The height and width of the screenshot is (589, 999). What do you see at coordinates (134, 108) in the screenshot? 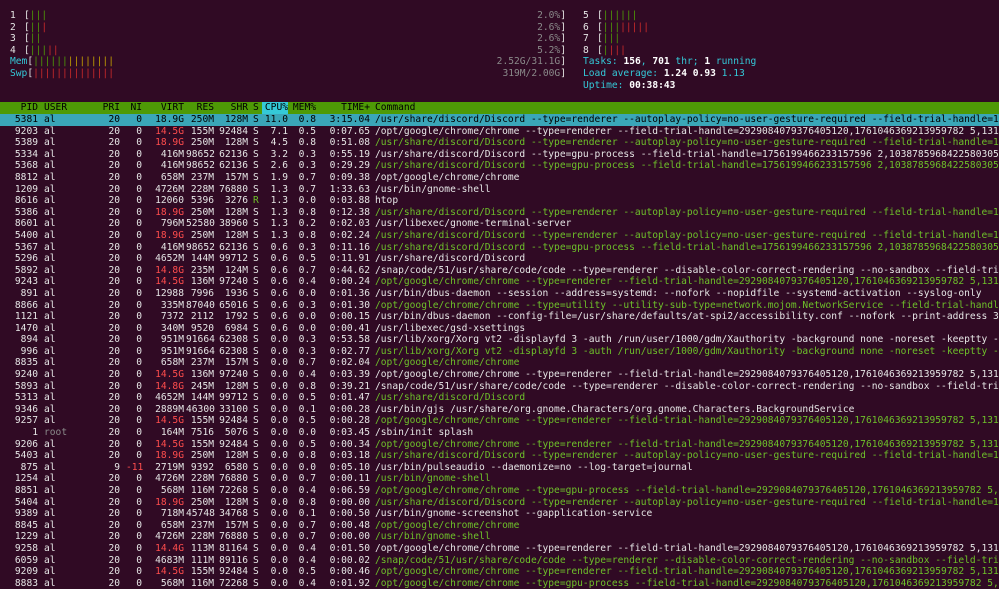
I see `column-header-ni: NI` at bounding box center [134, 108].